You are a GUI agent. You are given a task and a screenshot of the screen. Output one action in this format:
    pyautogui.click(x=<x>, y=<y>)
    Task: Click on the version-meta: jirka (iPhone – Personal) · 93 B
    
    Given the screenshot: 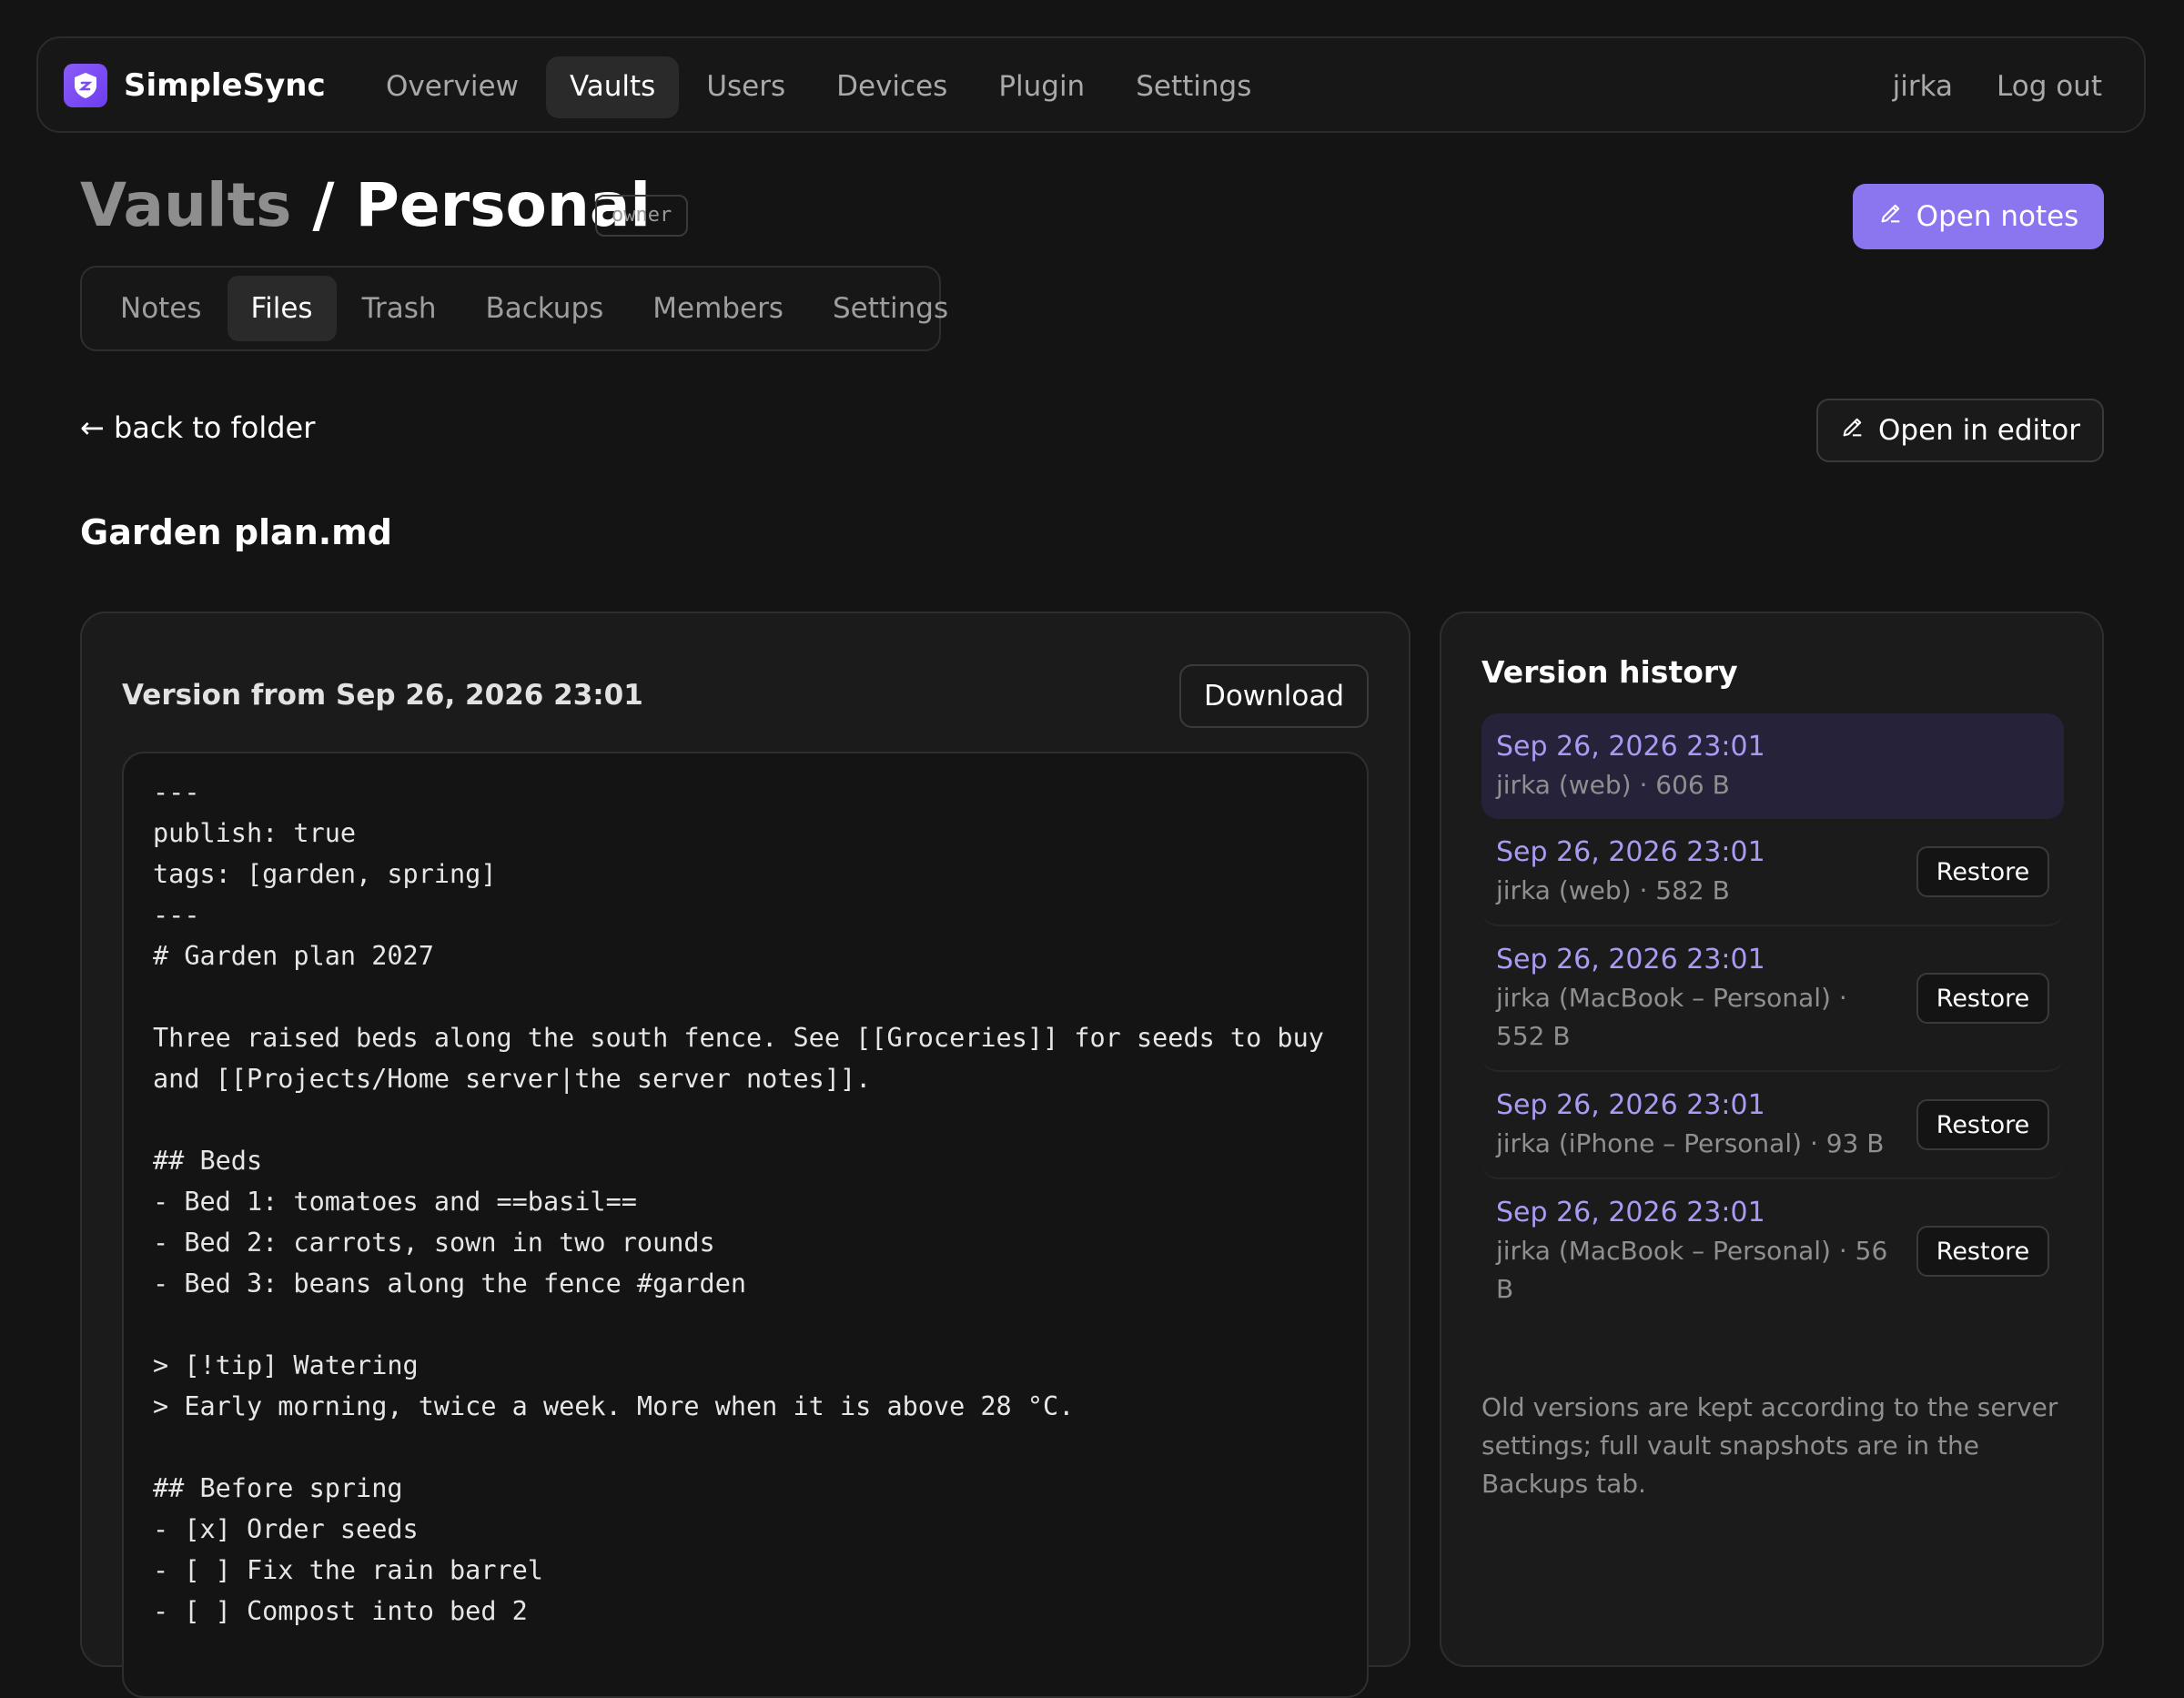 What is the action you would take?
    pyautogui.click(x=1691, y=1143)
    